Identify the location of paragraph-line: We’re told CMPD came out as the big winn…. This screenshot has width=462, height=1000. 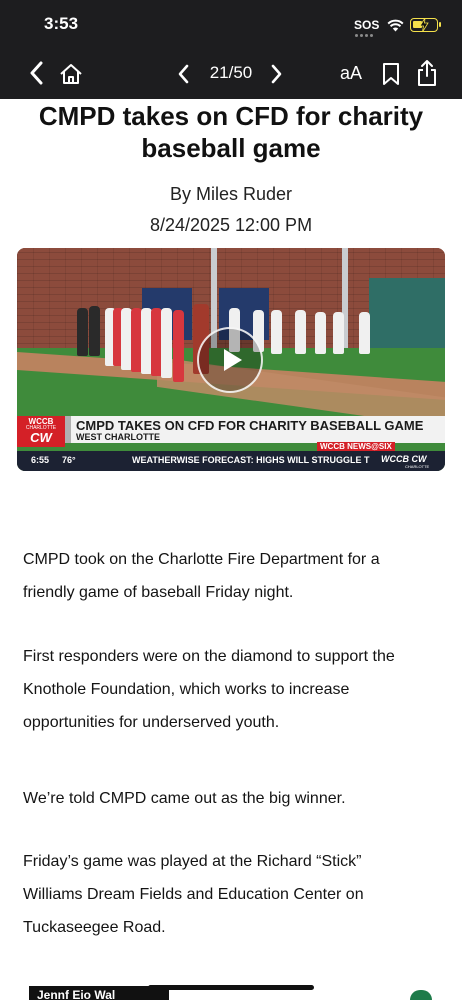
(184, 798).